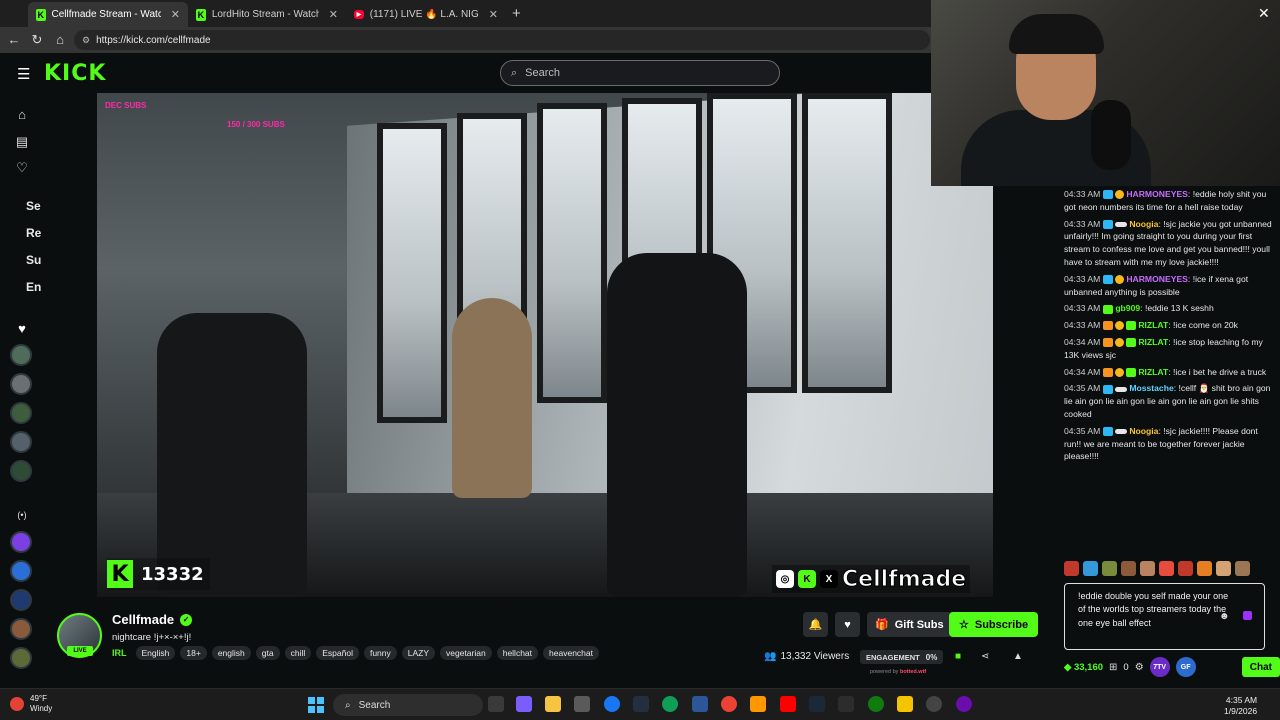  Describe the element at coordinates (788, 704) in the screenshot. I see `youtube-icon` at that location.